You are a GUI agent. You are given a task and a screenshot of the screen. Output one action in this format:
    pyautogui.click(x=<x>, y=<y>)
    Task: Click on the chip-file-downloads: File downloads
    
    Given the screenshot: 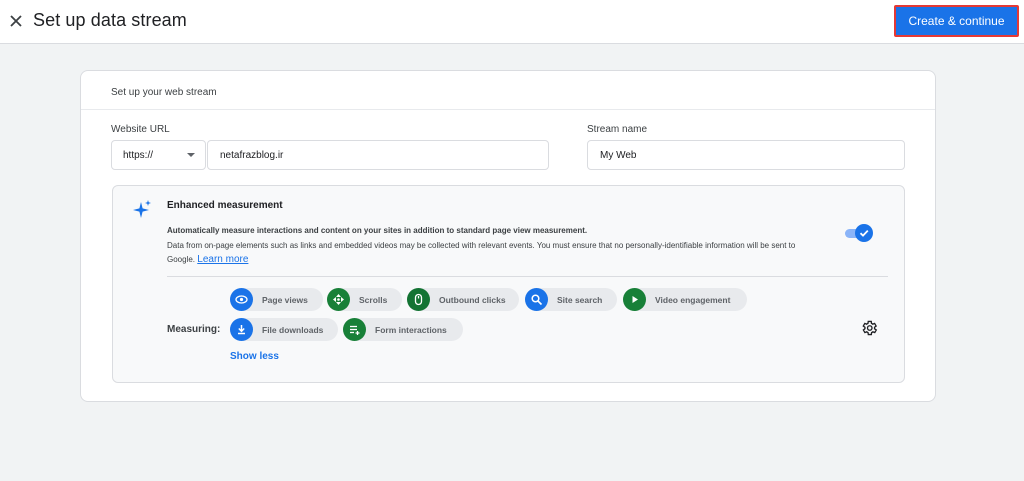 What is the action you would take?
    pyautogui.click(x=284, y=329)
    